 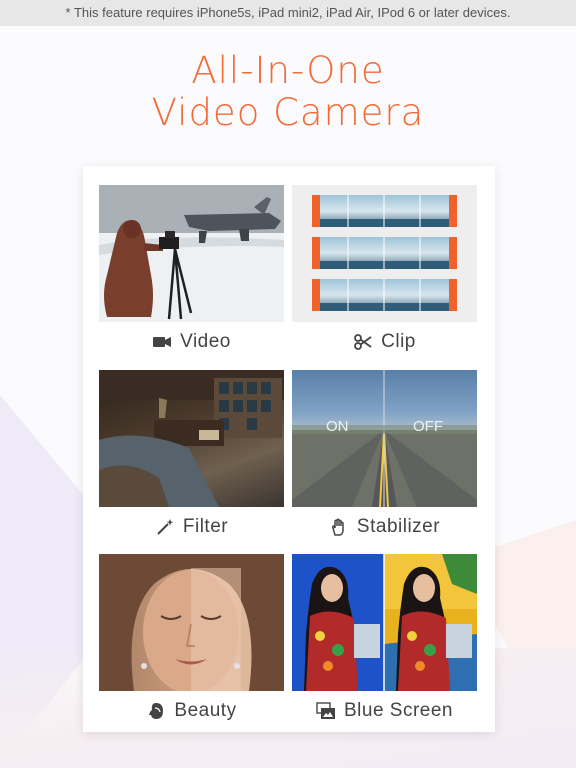 I want to click on face-icon, so click(x=156, y=711).